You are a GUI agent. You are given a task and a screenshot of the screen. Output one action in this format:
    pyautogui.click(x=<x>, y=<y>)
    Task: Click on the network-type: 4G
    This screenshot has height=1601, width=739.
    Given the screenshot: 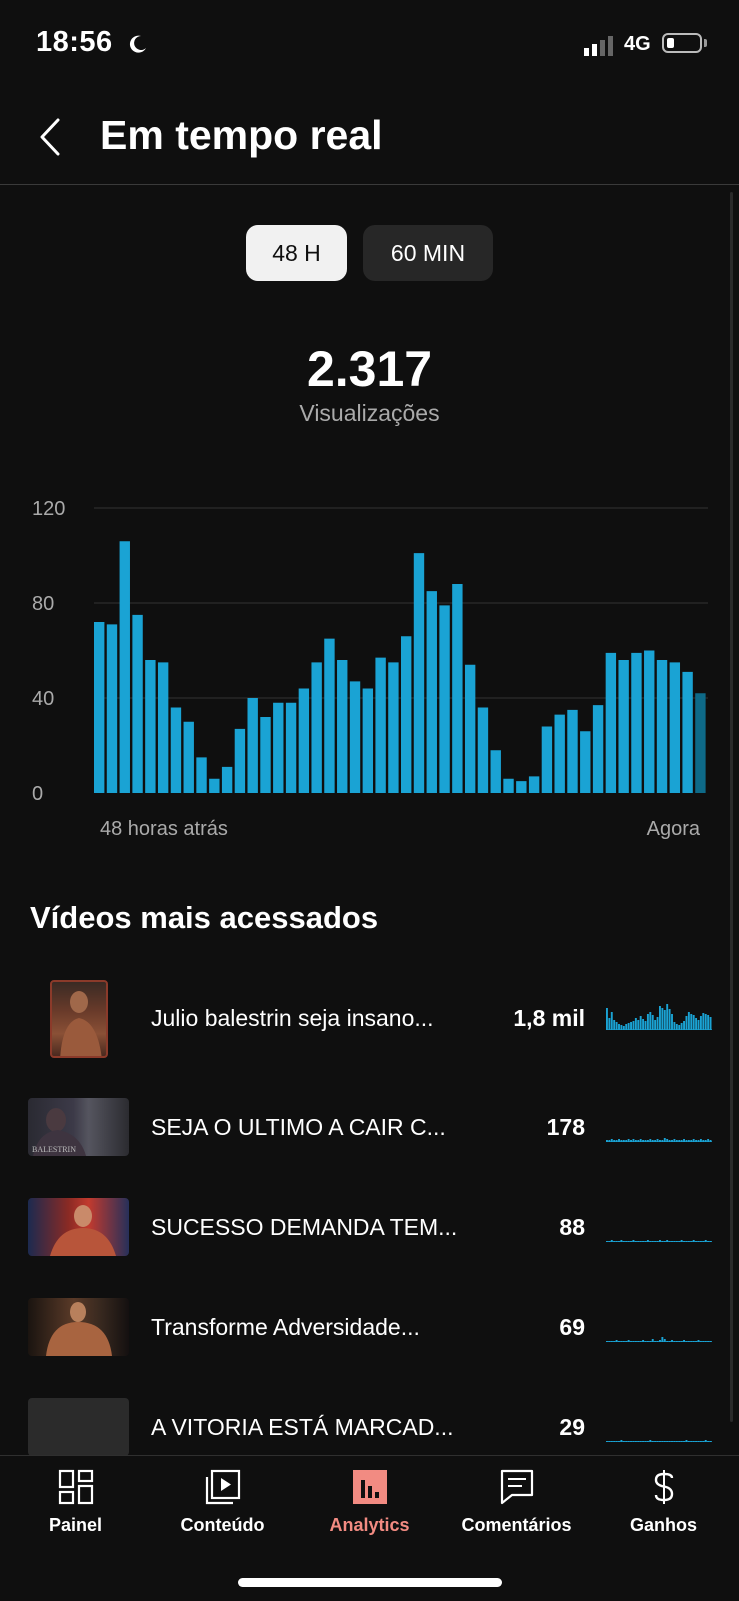 What is the action you would take?
    pyautogui.click(x=637, y=44)
    